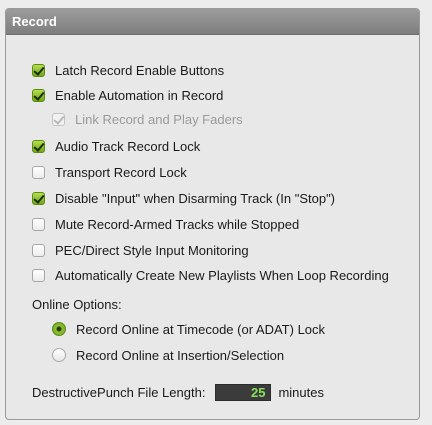 The height and width of the screenshot is (425, 432). I want to click on radio-record-online-insertion: Record Online at Insertion/Selection, so click(168, 355).